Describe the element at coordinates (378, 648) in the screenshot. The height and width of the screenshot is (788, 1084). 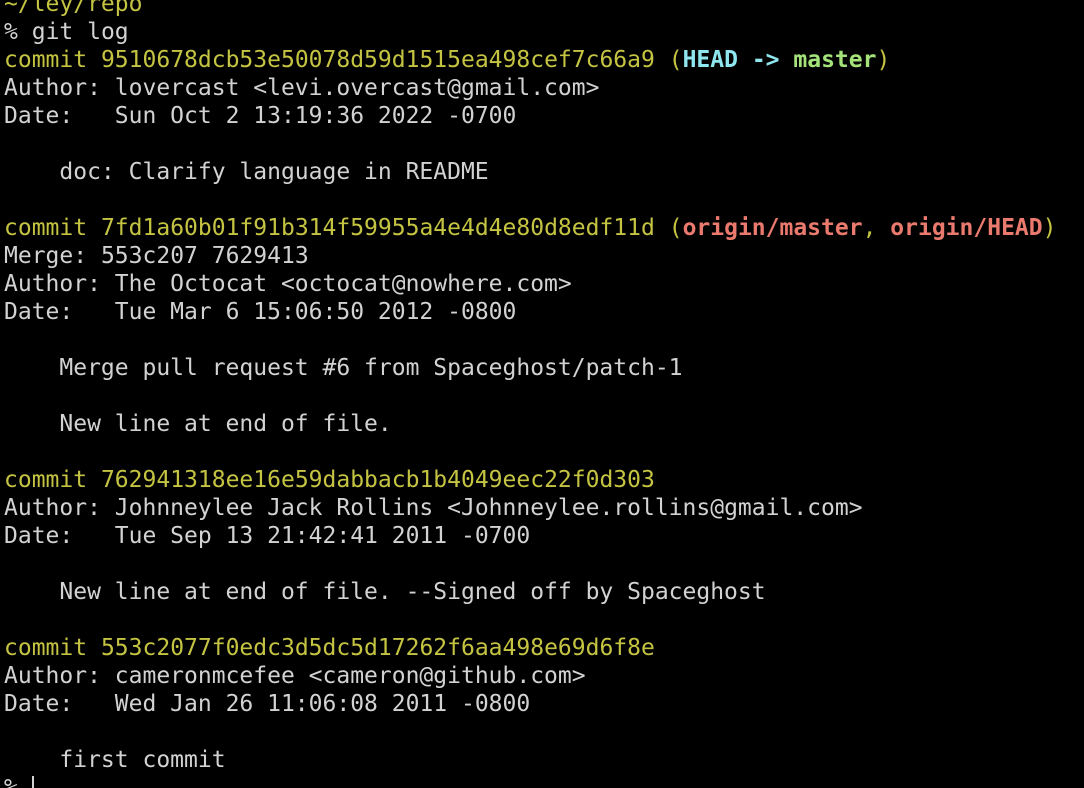
I see `commit-hash: 553c2077f0edc3d5dc5d17262f6aa498e69d6f8e` at that location.